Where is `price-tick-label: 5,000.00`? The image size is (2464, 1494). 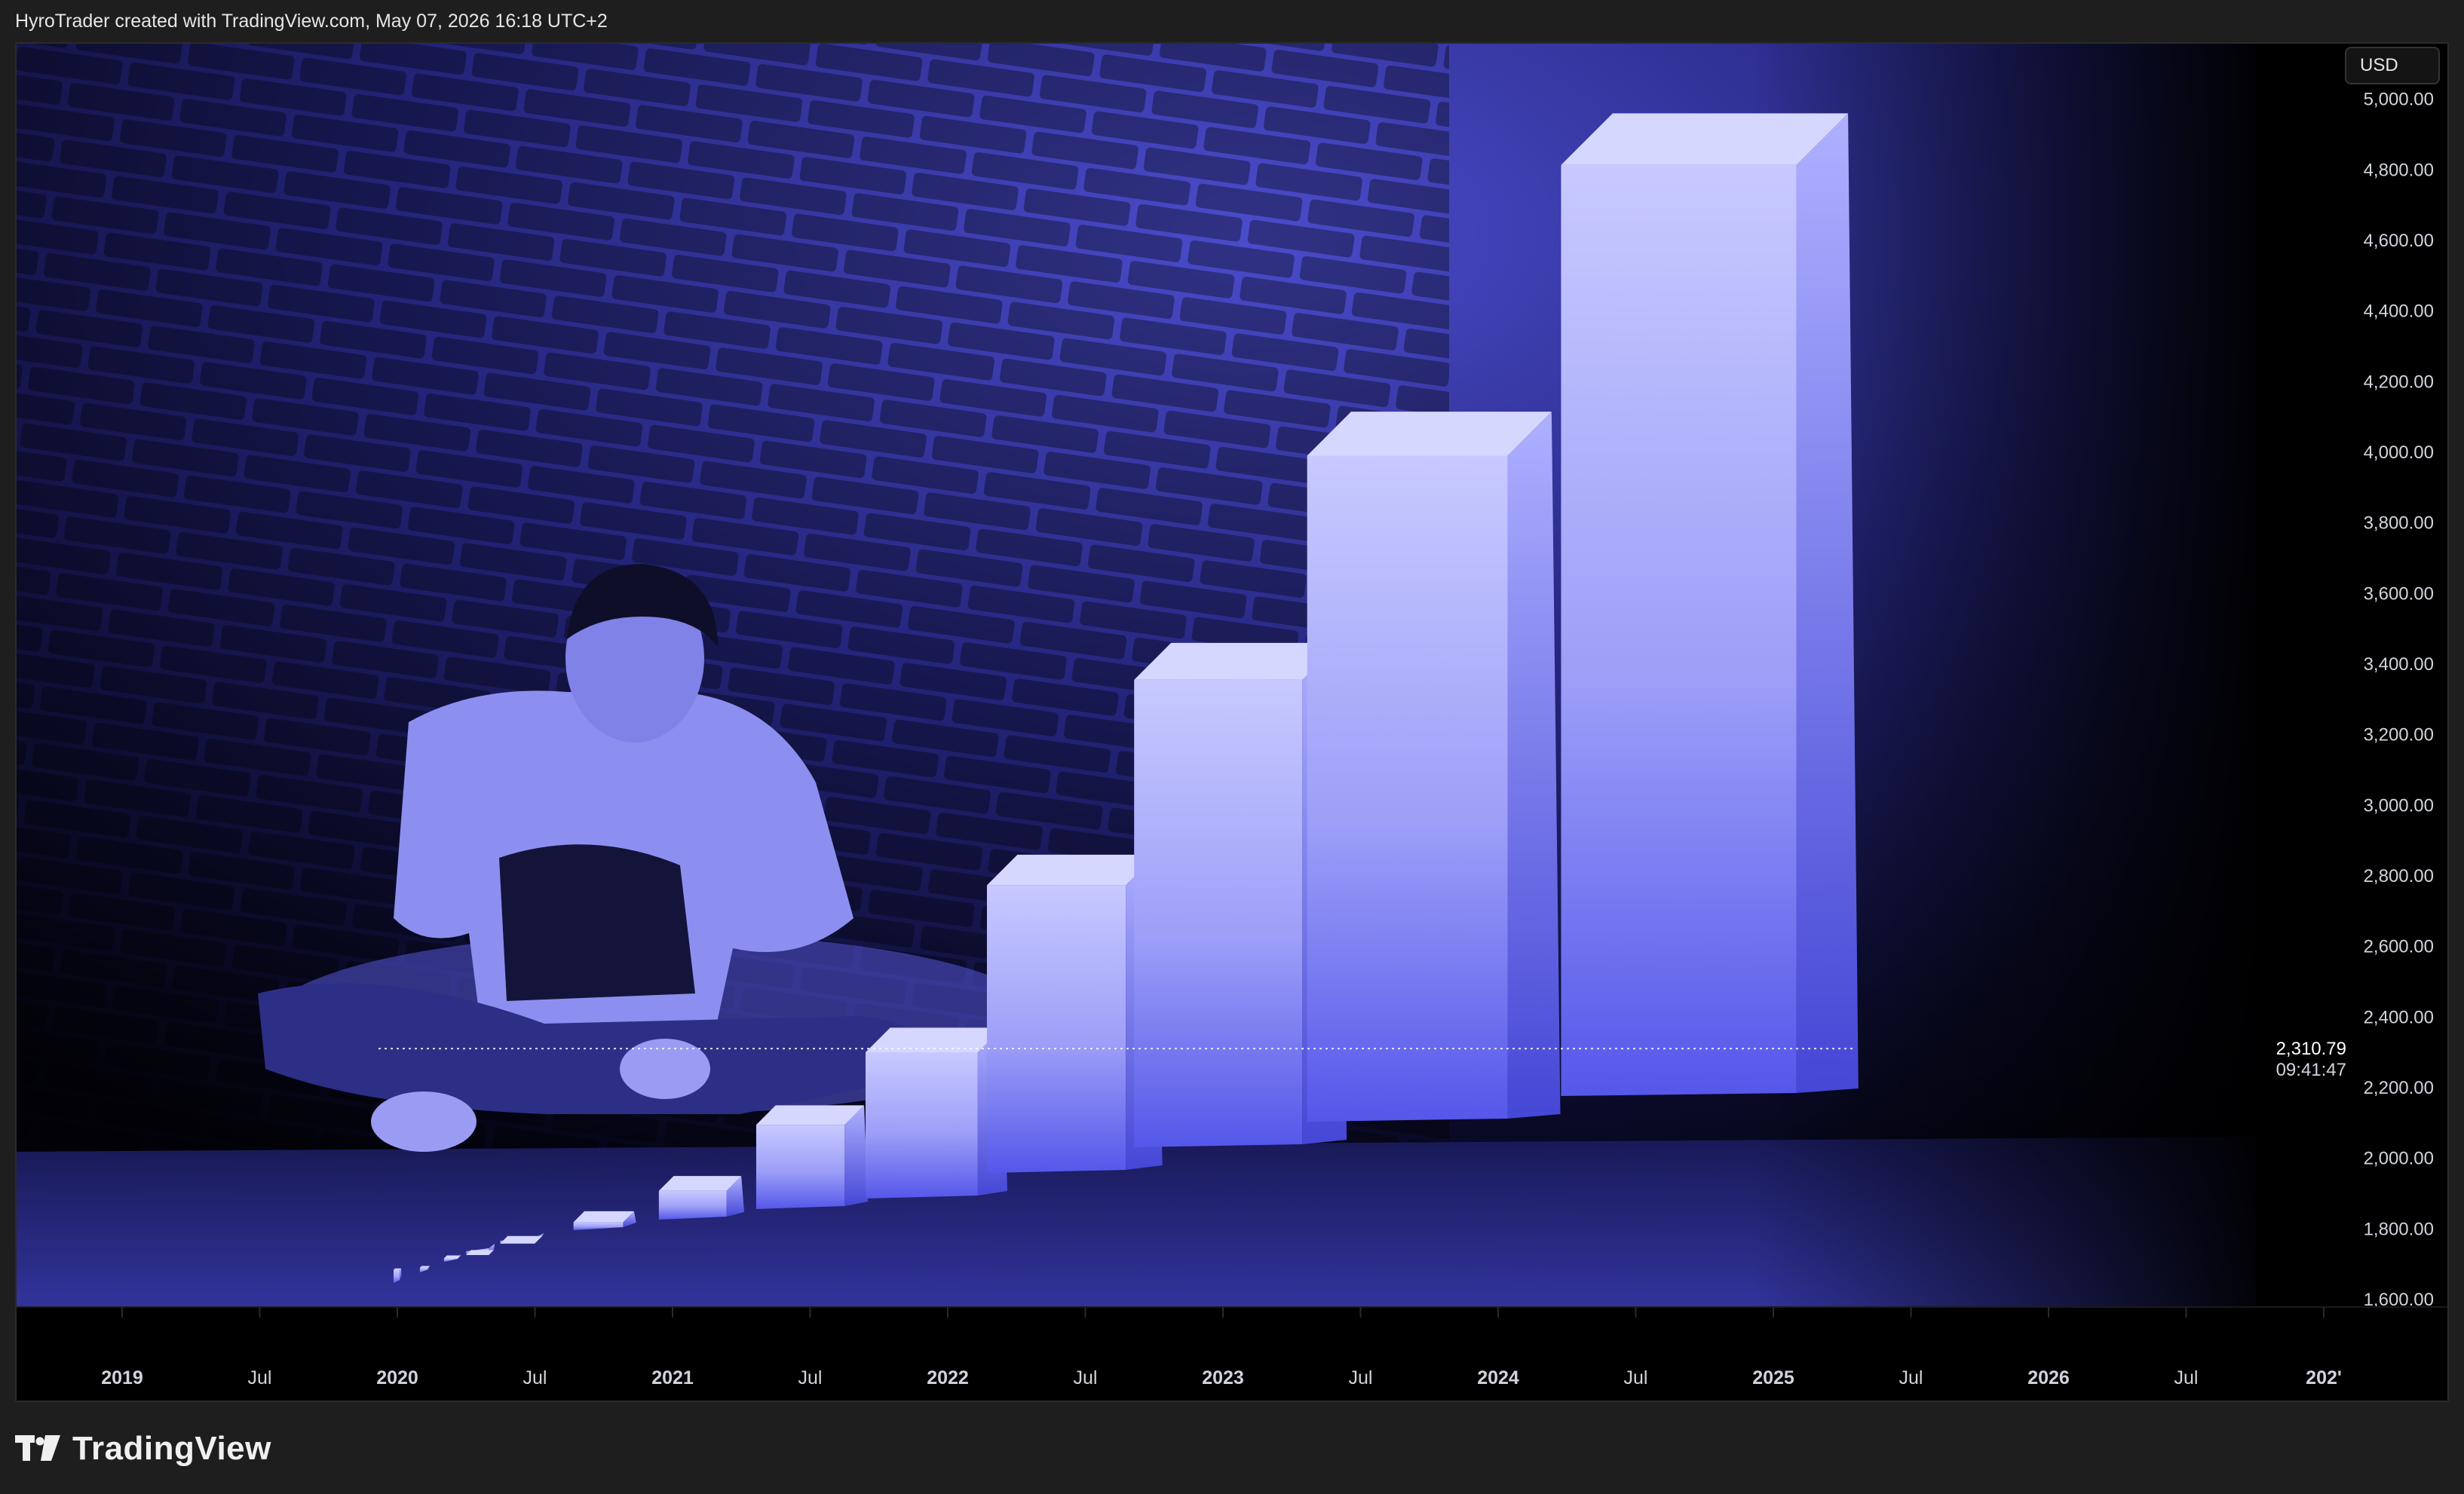
price-tick-label: 5,000.00 is located at coordinates (2399, 100).